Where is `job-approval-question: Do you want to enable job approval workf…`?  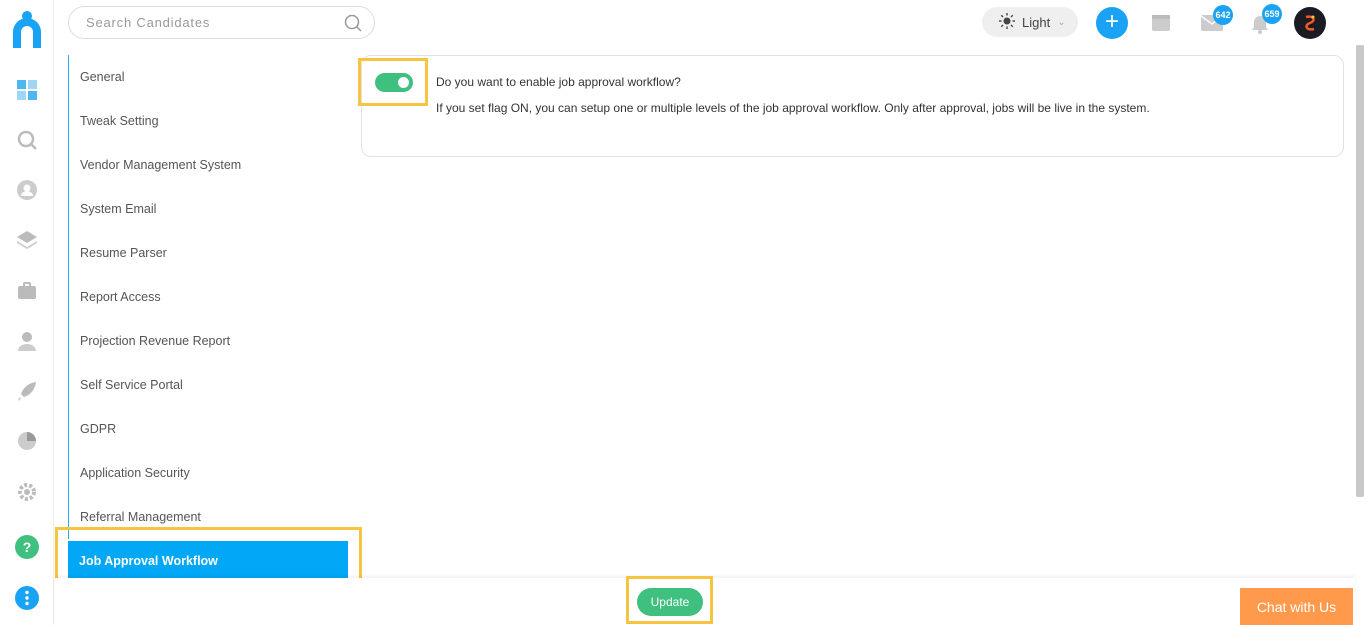 job-approval-question: Do you want to enable job approval workf… is located at coordinates (558, 82).